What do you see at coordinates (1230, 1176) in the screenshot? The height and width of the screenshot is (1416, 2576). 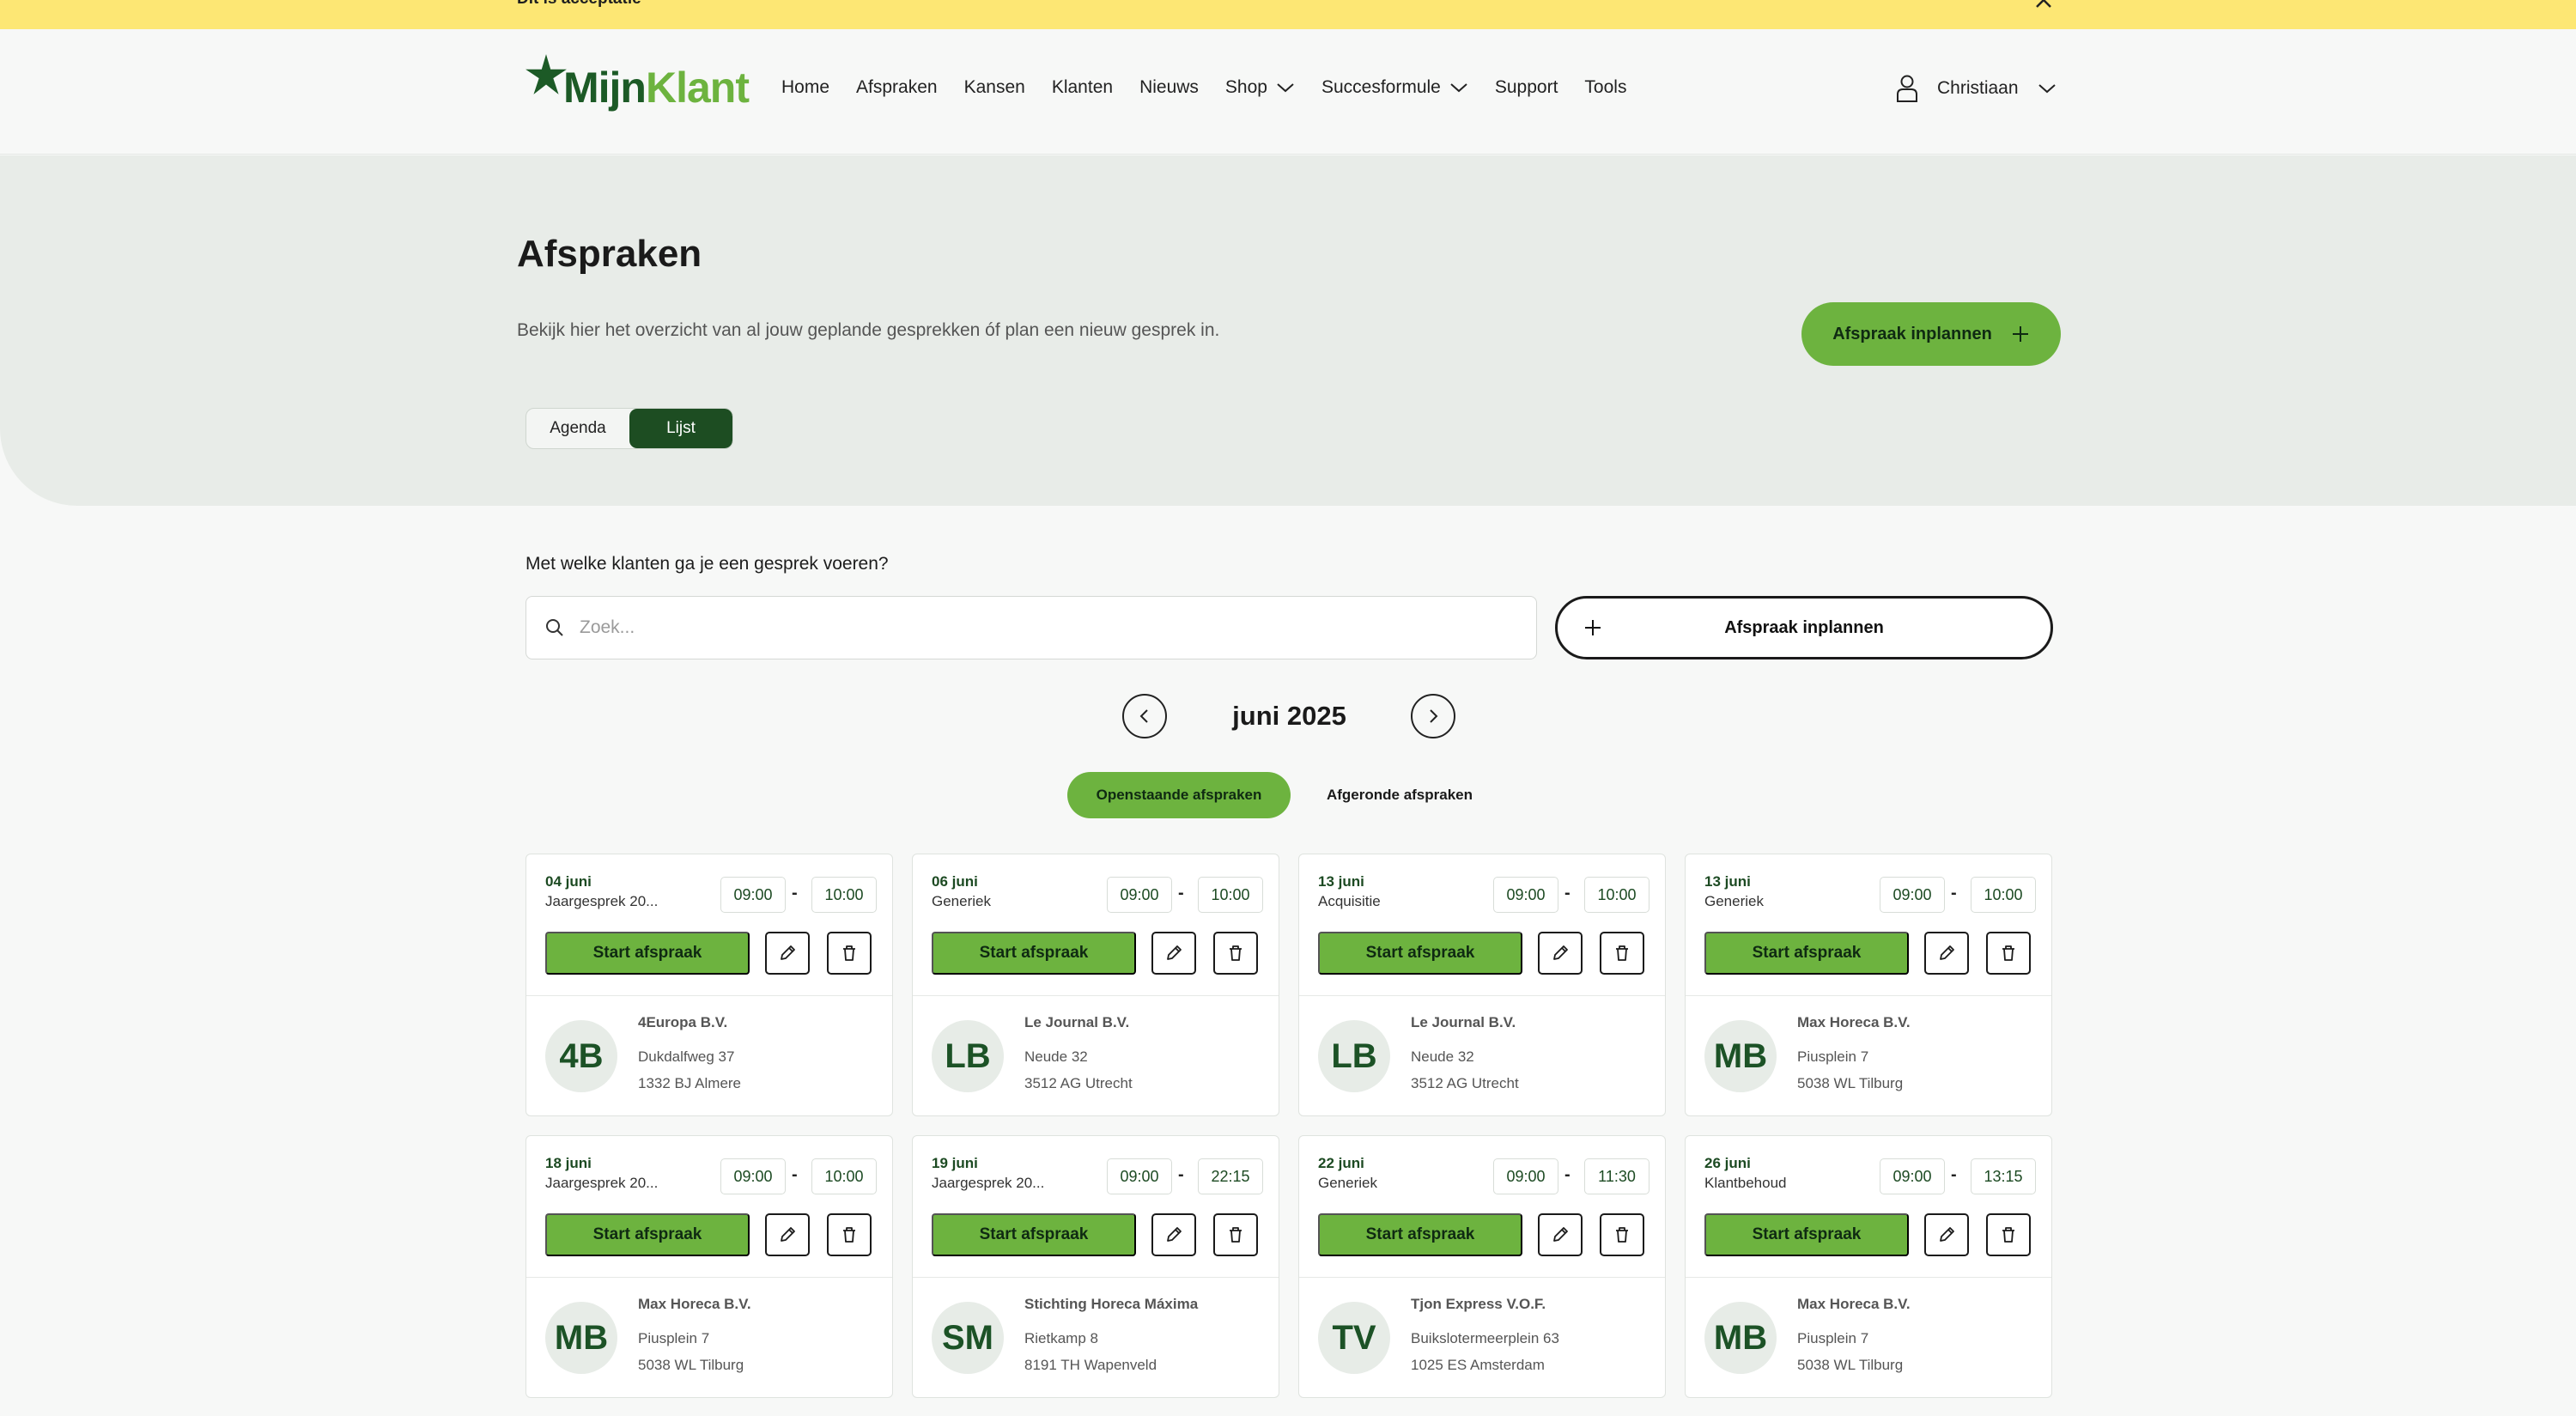 I see `appointment-end-time: 22:15` at bounding box center [1230, 1176].